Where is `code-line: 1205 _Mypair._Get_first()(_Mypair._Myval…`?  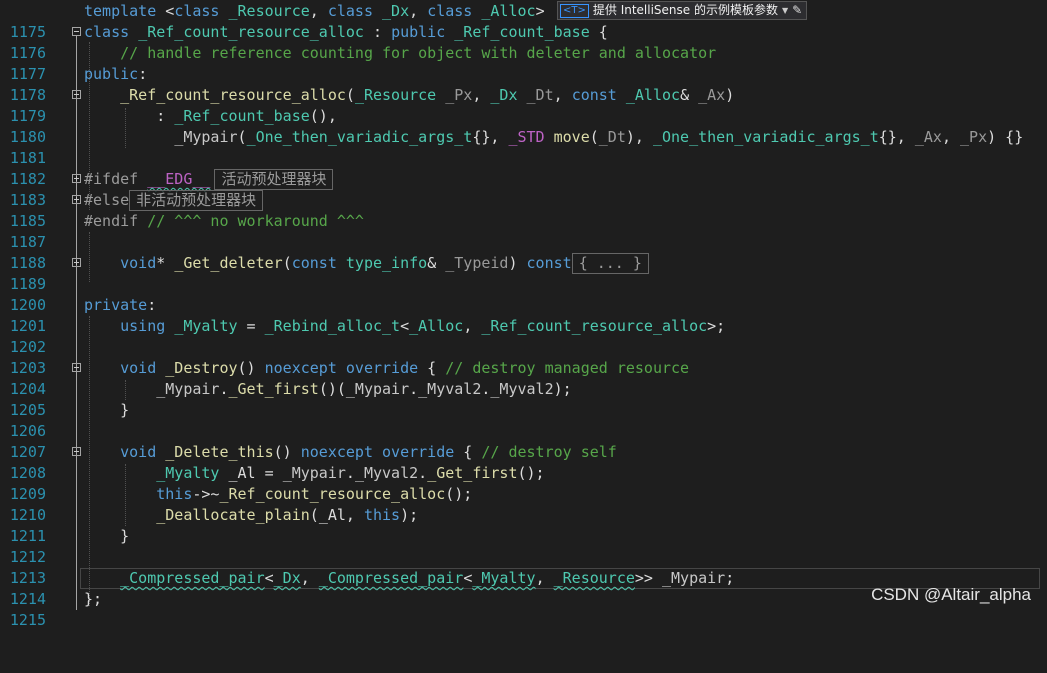 code-line: 1205 _Mypair._Get_first()(_Mypair._Myval… is located at coordinates (523, 399).